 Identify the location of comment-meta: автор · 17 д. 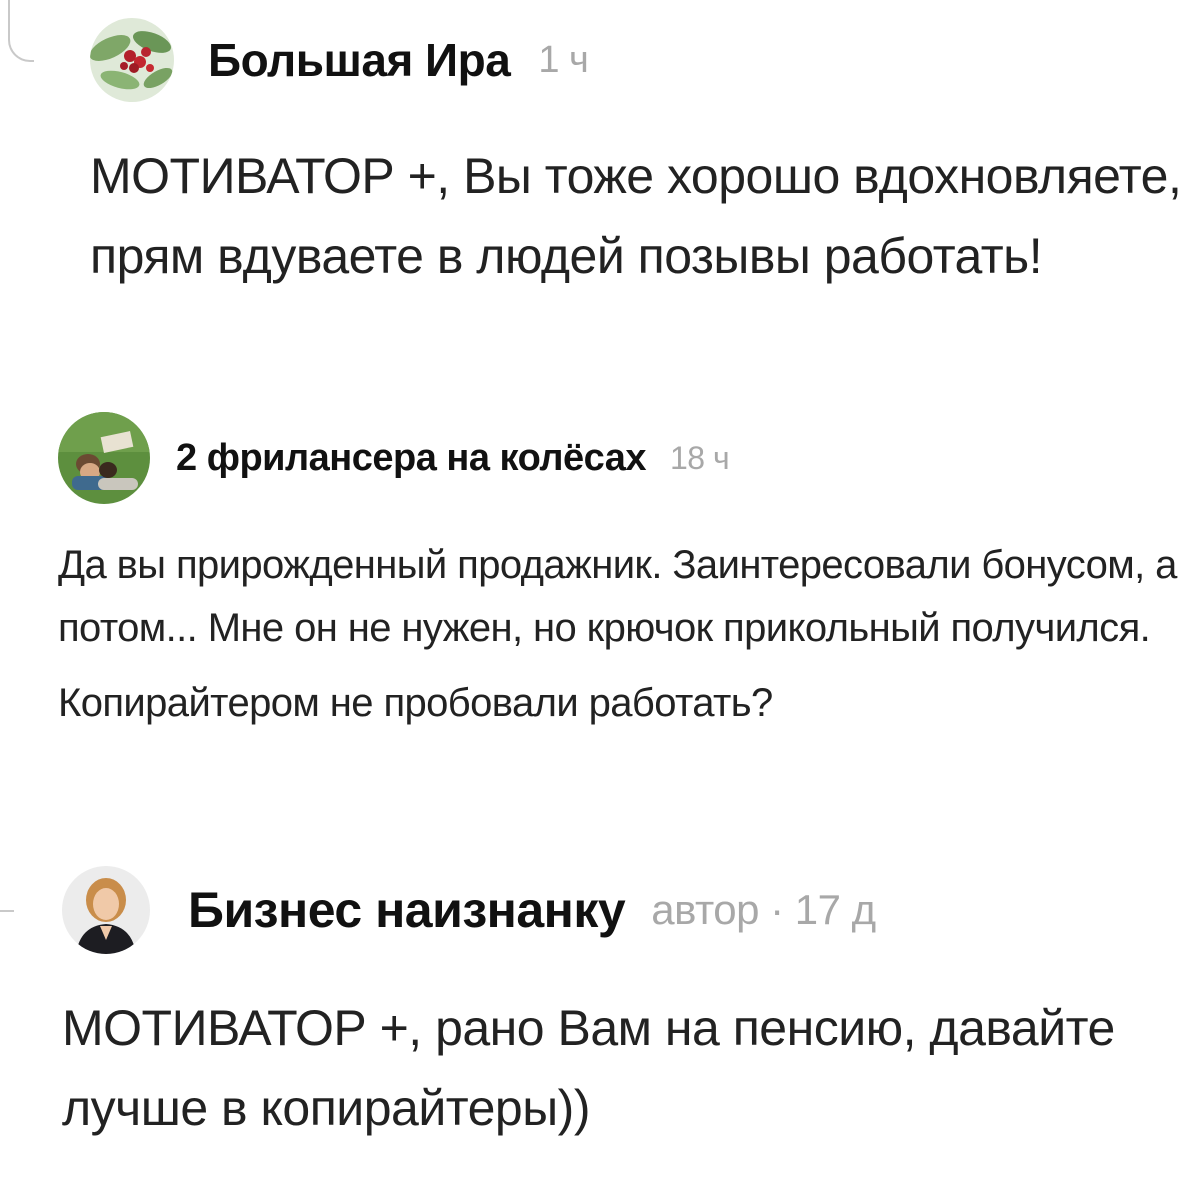
(763, 909).